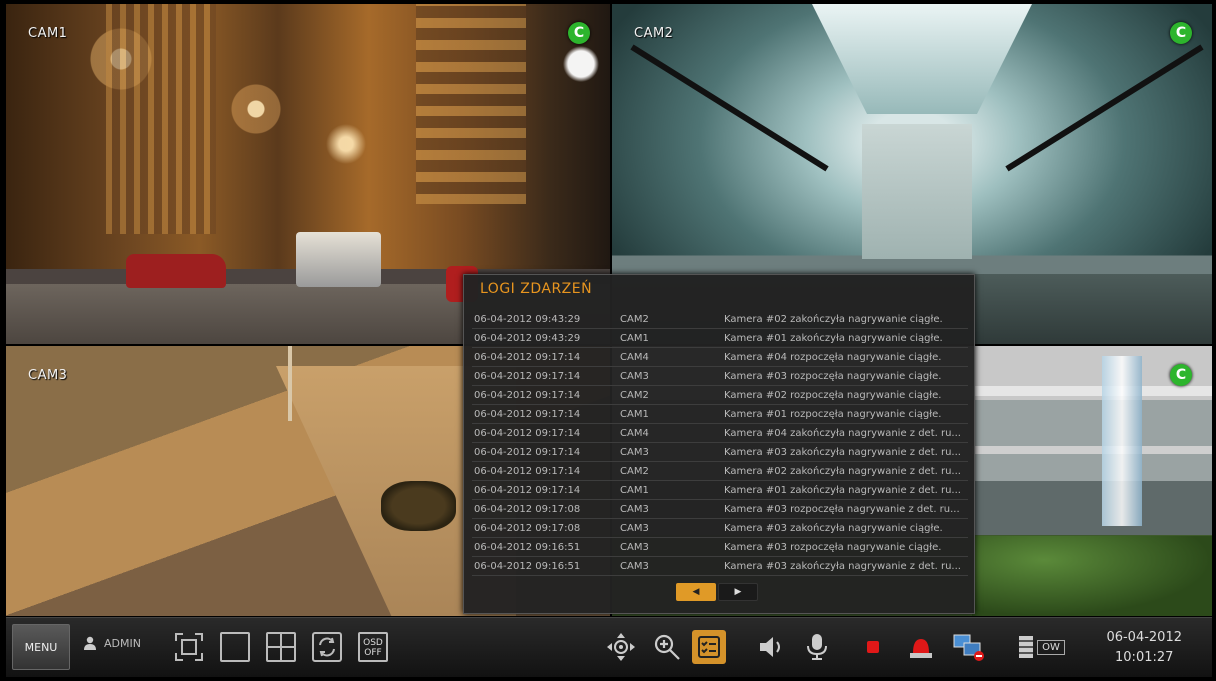 This screenshot has width=1216, height=681. Describe the element at coordinates (327, 647) in the screenshot. I see `sequence-button` at that location.